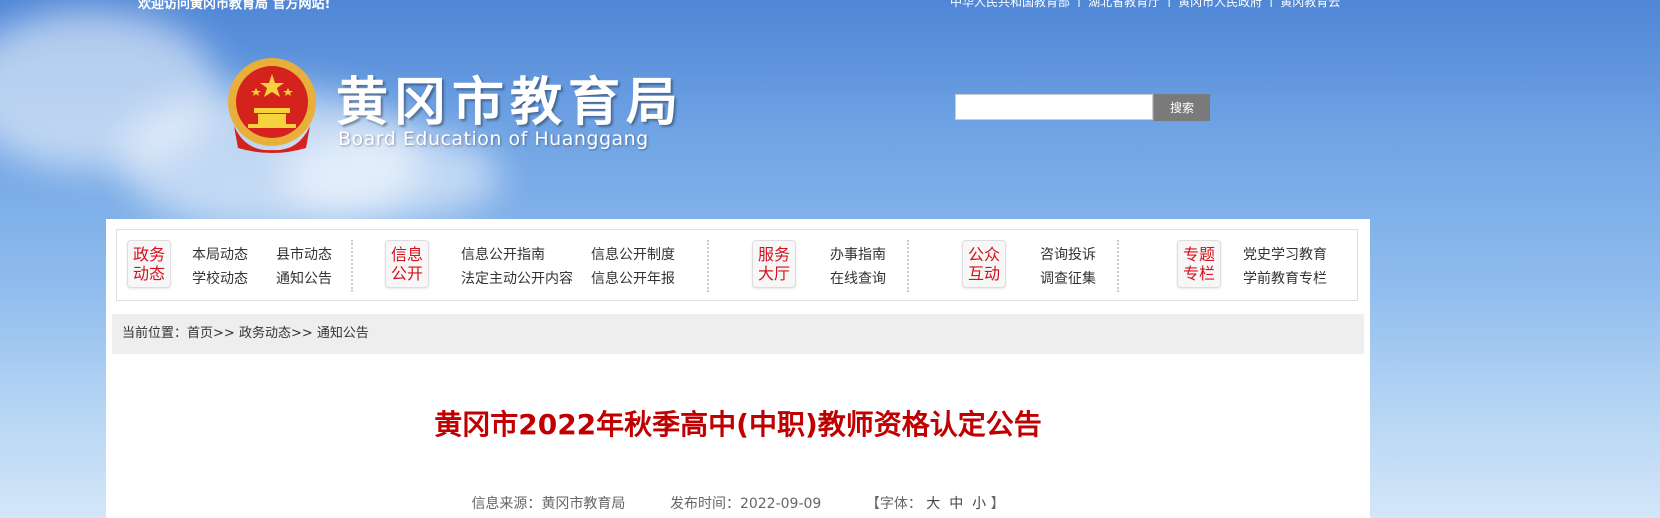  Describe the element at coordinates (1124, 5) in the screenshot. I see `top-link-hubei-edu: 湖北省教育厅` at that location.